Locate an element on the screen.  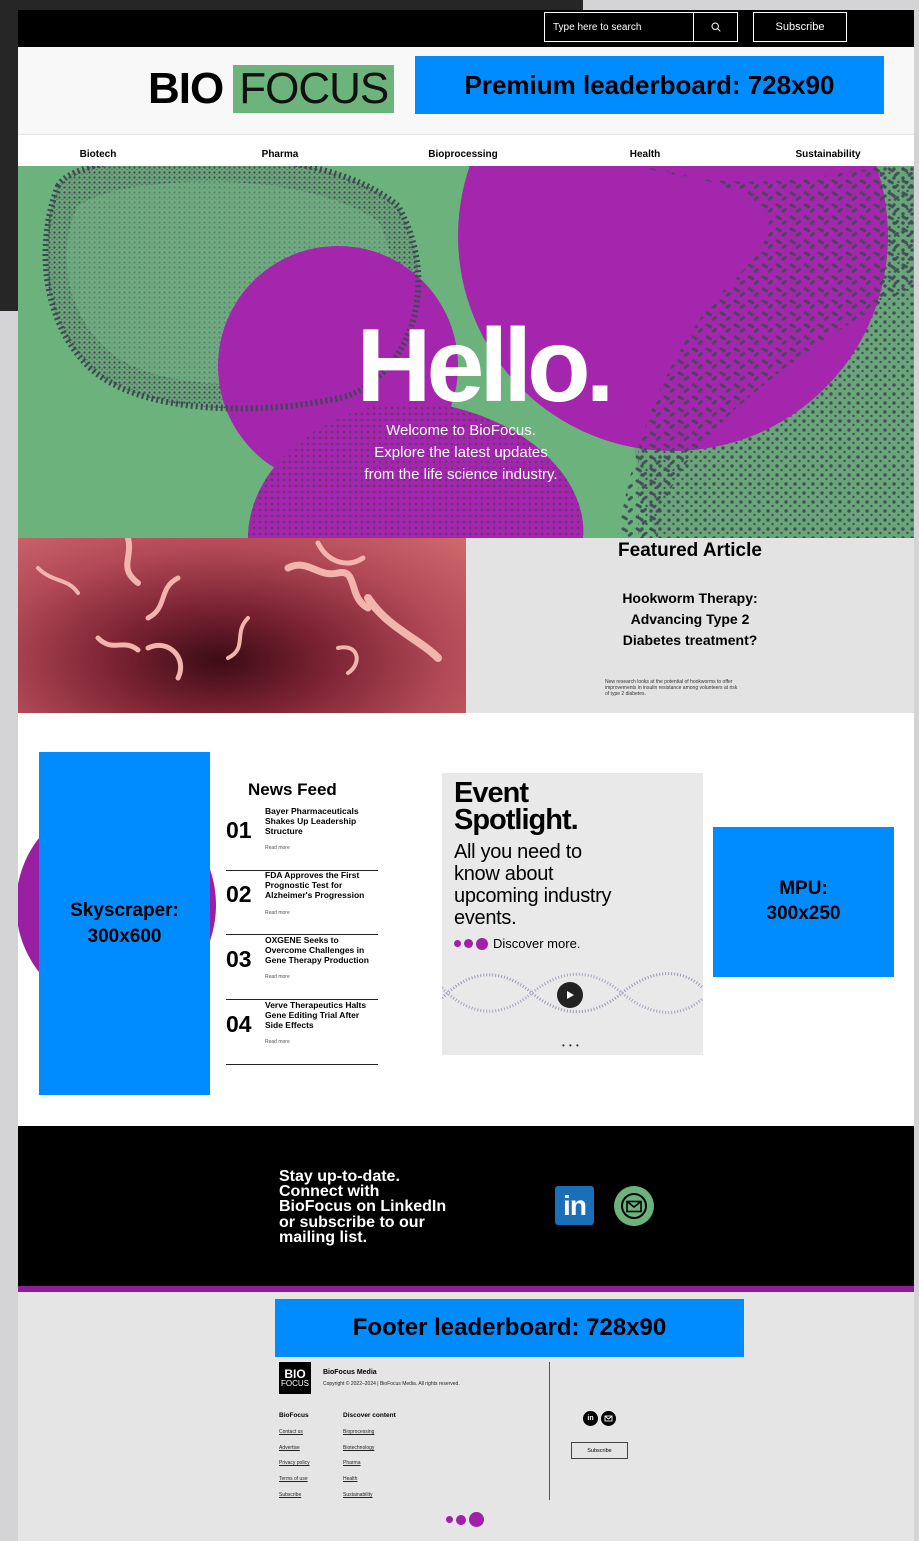
search-button is located at coordinates (715, 27).